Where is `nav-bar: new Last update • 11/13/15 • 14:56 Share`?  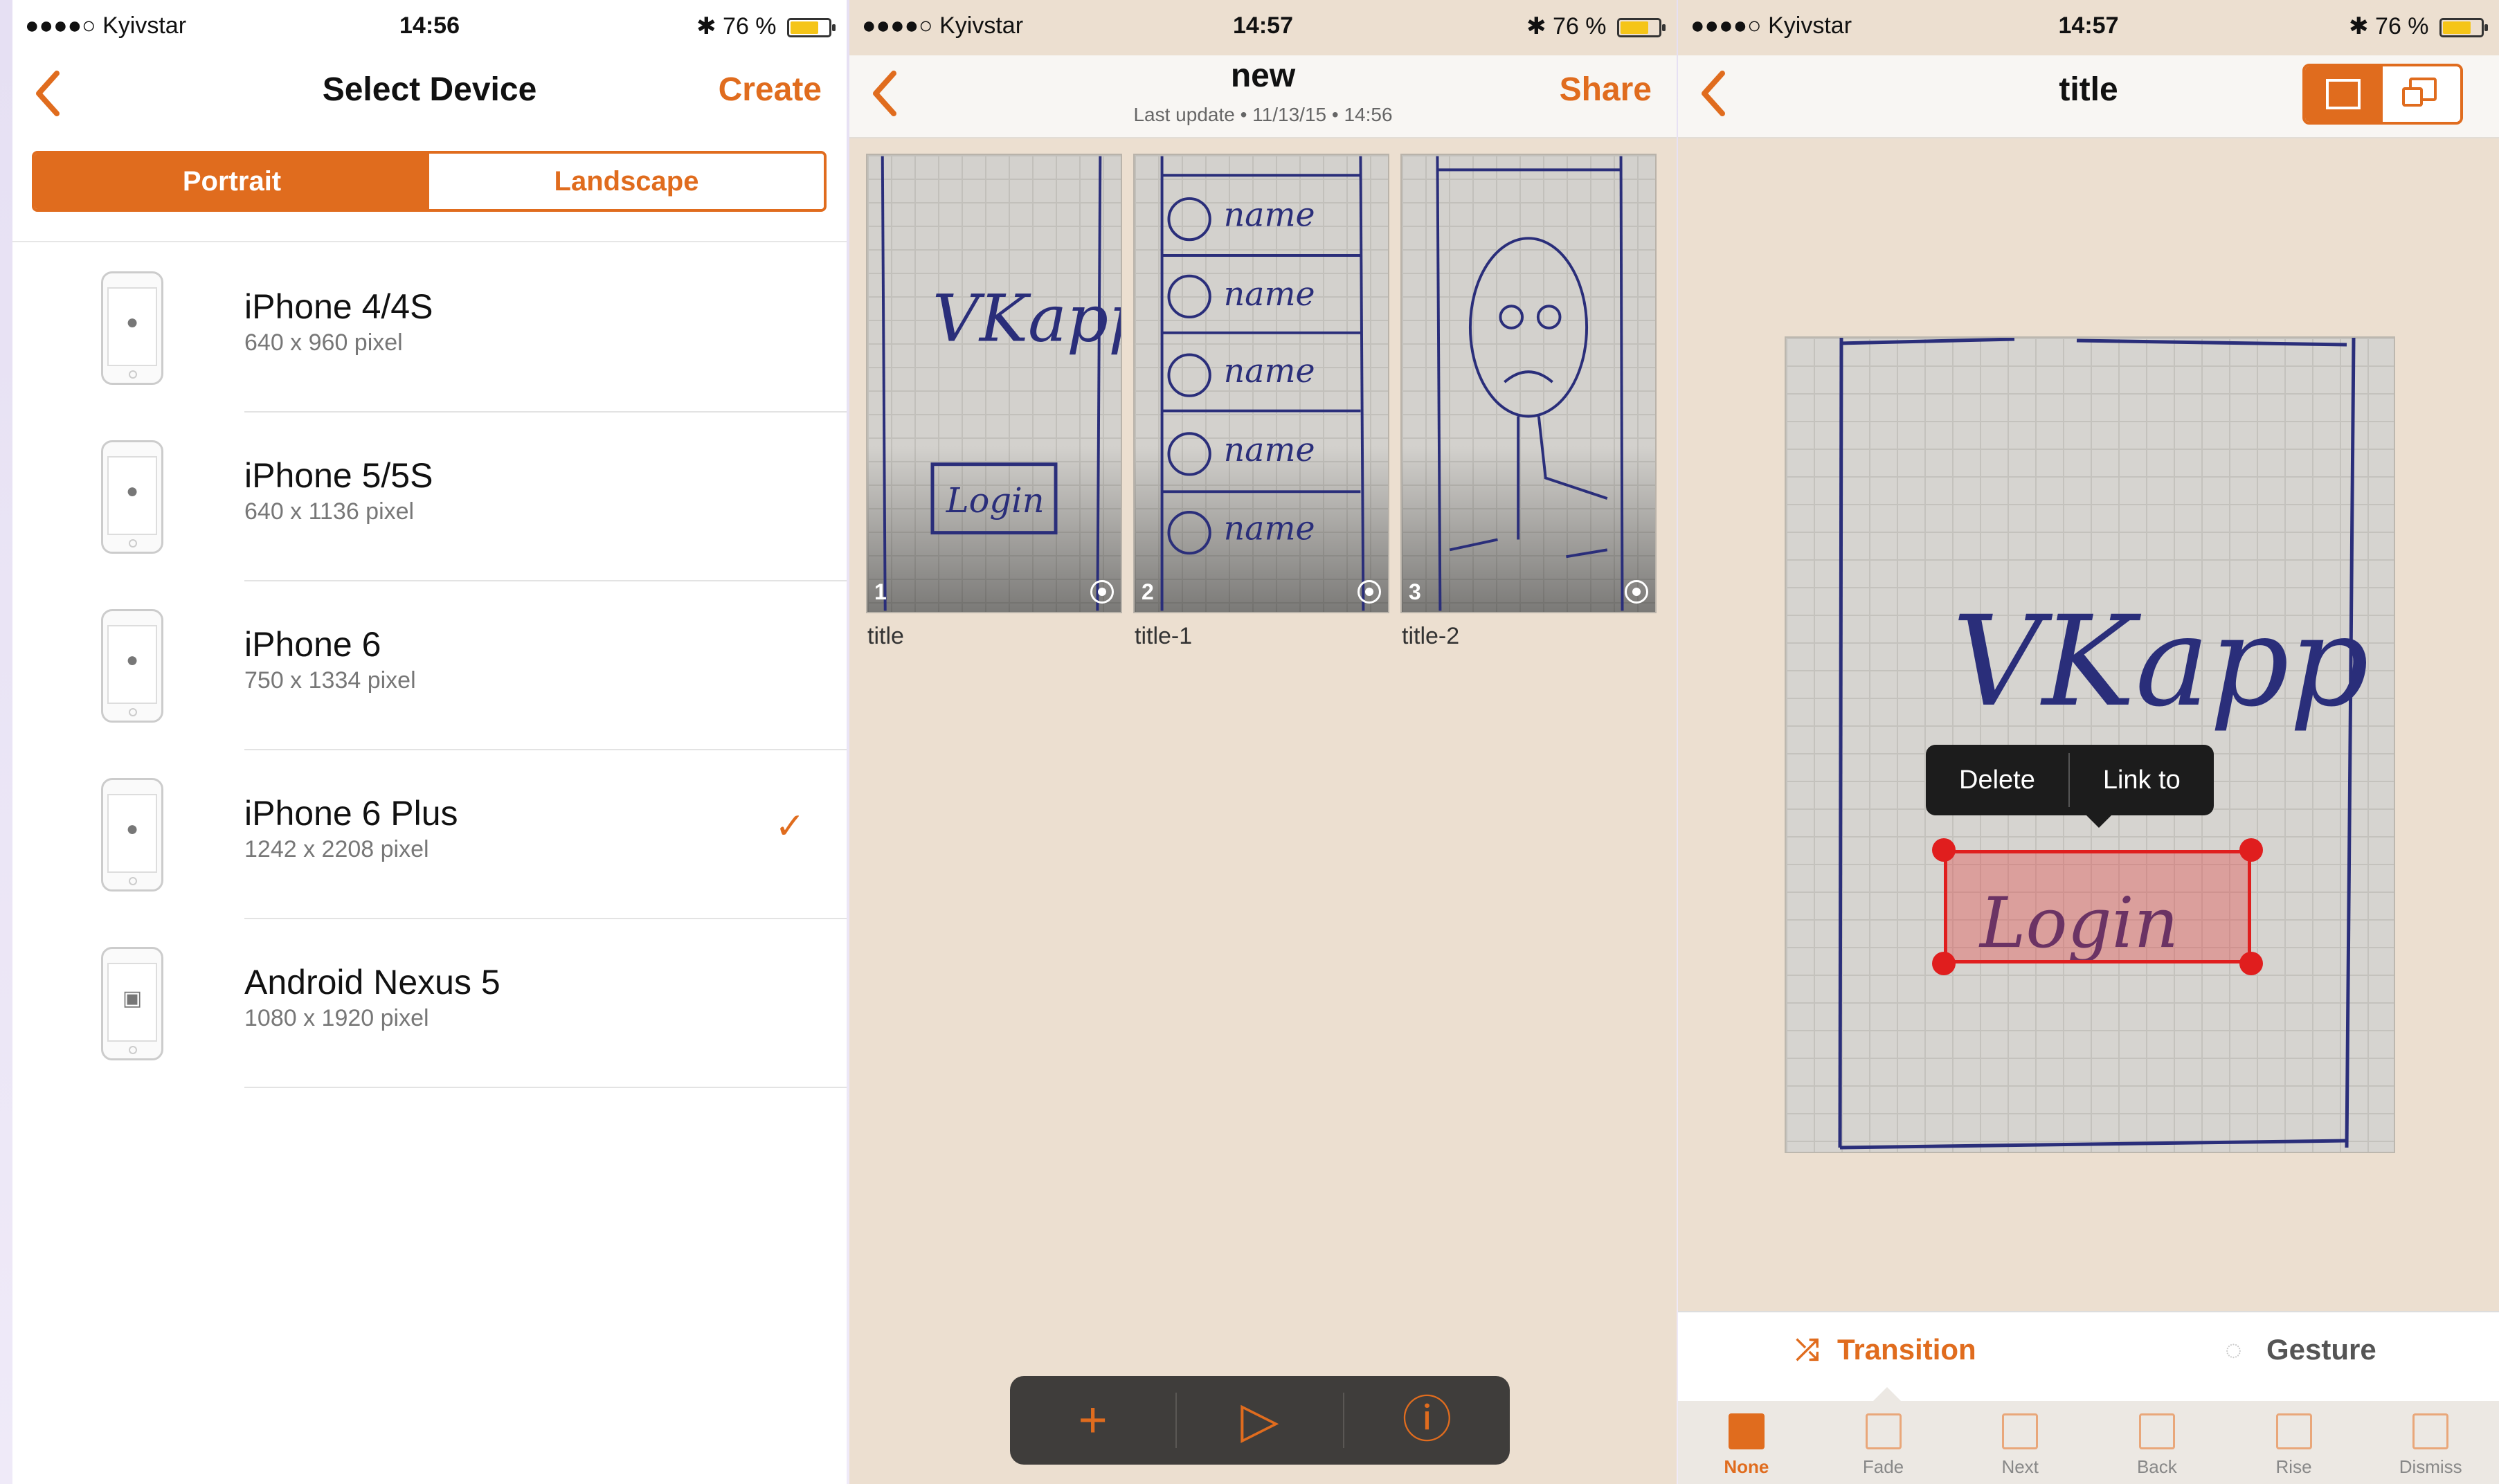 nav-bar: new Last update • 11/13/15 • 14:56 Share is located at coordinates (1263, 96).